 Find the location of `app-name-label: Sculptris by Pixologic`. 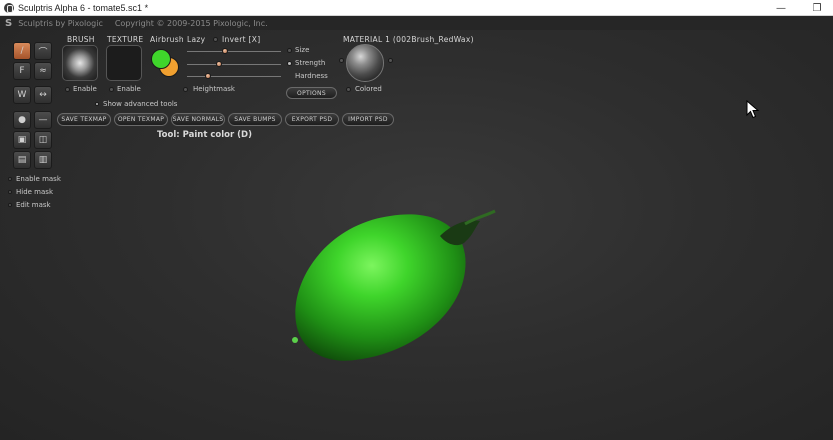

app-name-label: Sculptris by Pixologic is located at coordinates (60, 23).